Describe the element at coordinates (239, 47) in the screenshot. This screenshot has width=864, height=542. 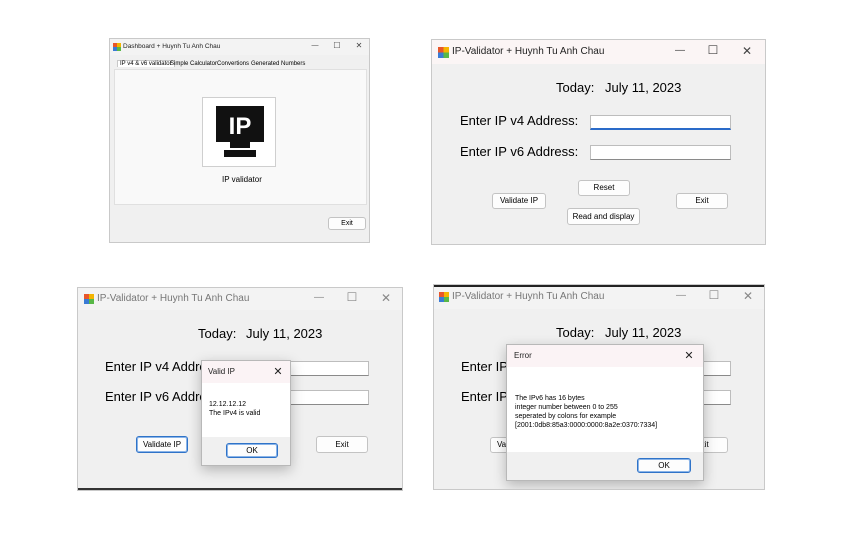
I see `title-bar: Dashboard + Huynh Tu Anh Chau — ☐ ✕` at that location.